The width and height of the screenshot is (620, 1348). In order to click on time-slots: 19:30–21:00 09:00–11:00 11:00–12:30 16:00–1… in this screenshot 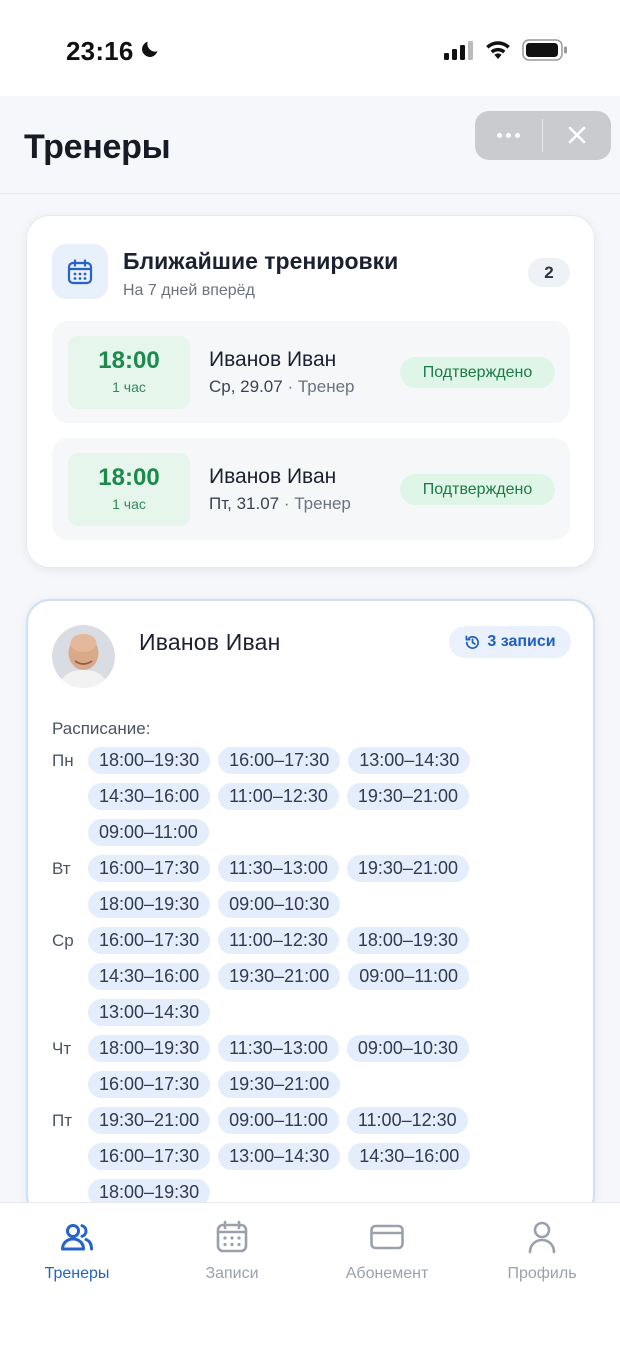, I will do `click(298, 1156)`.